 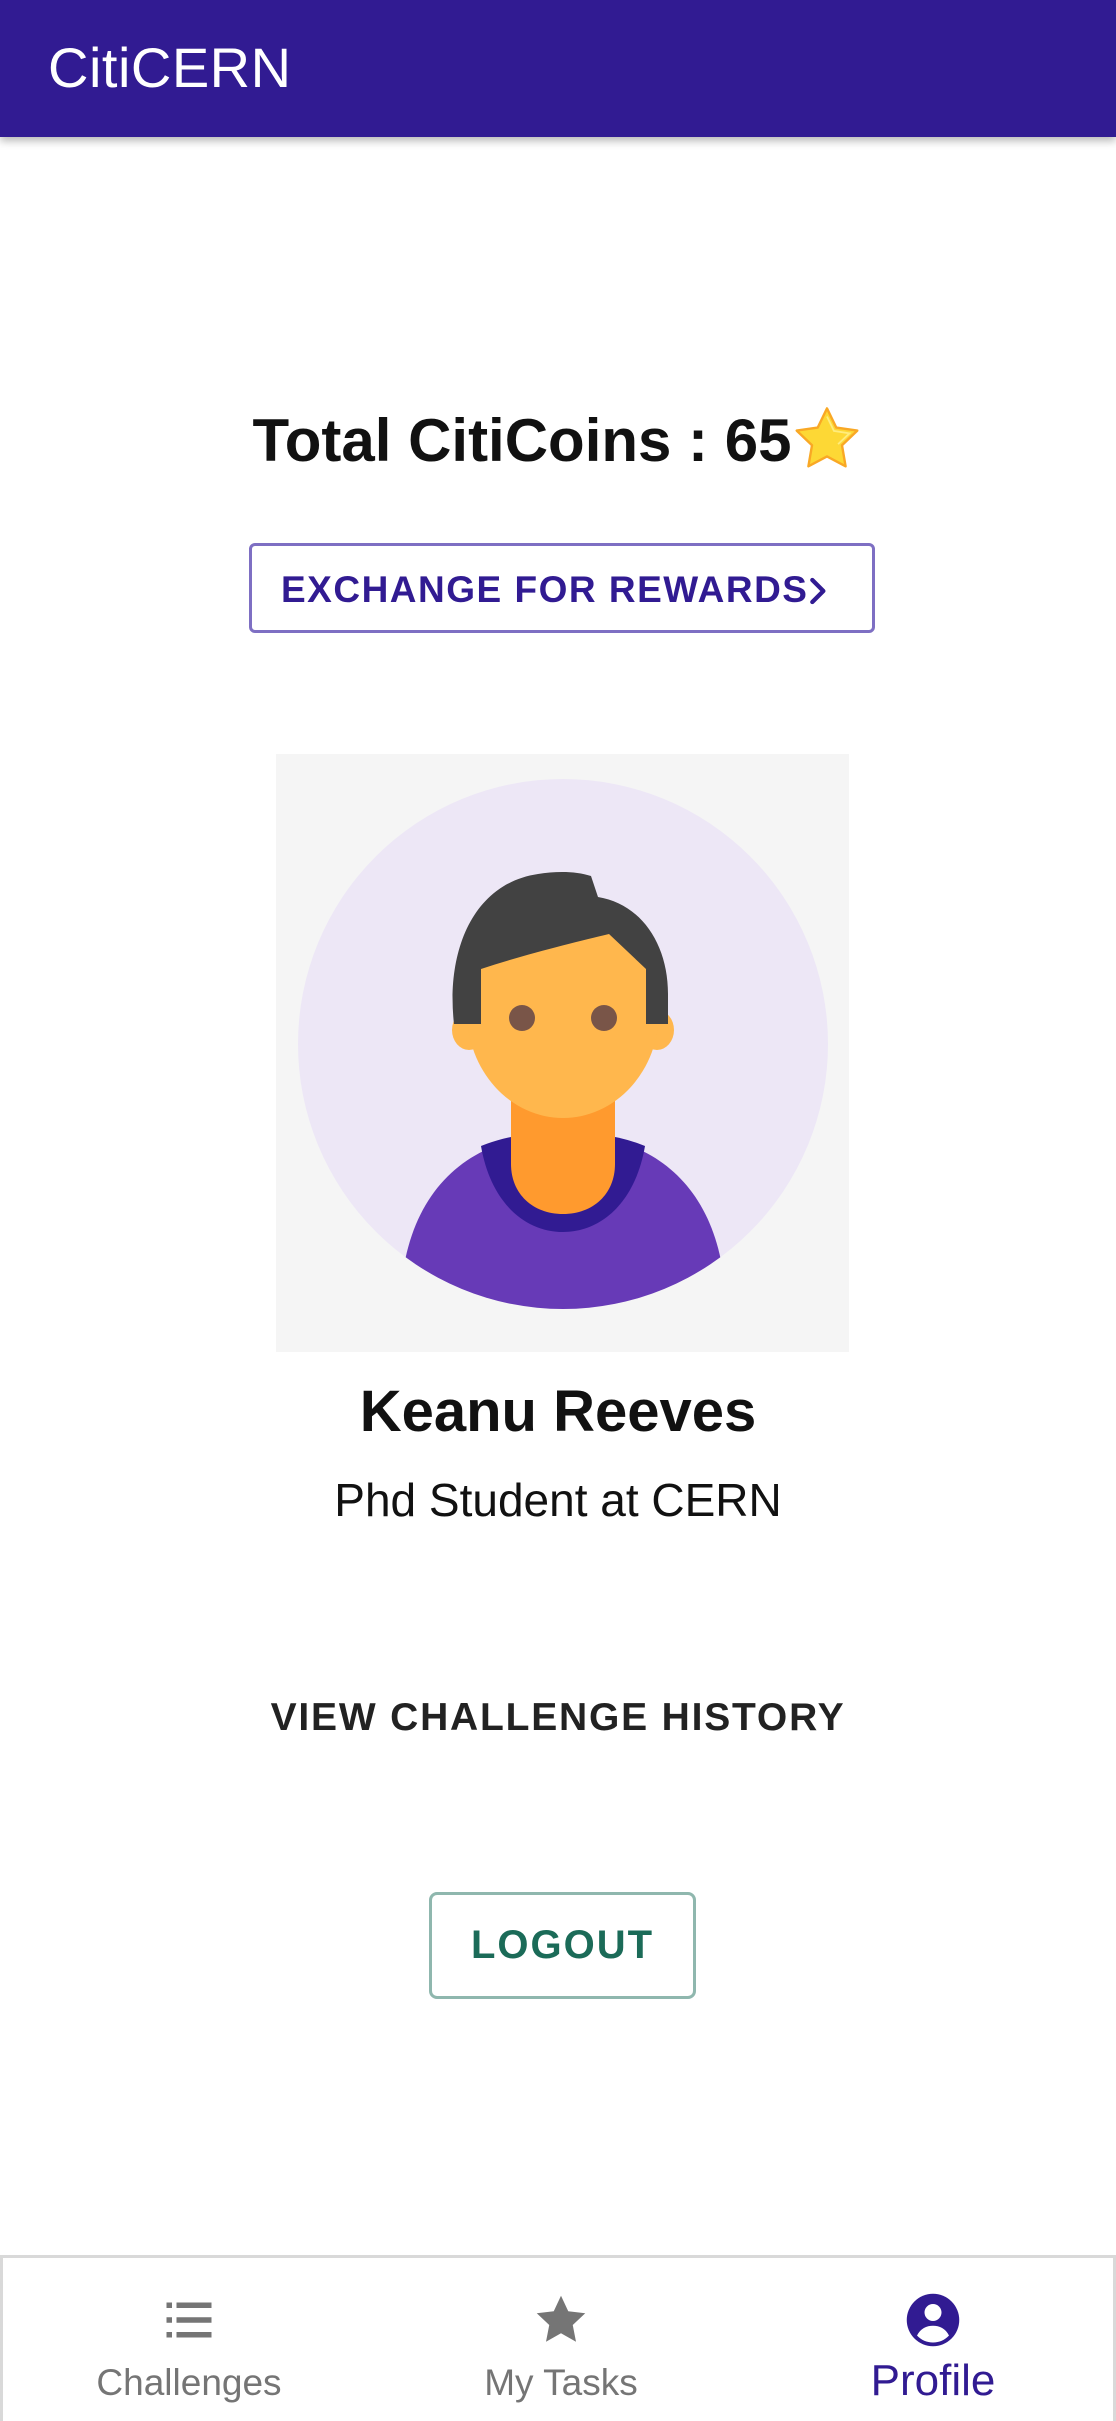 I want to click on avatar, so click(x=562, y=1053).